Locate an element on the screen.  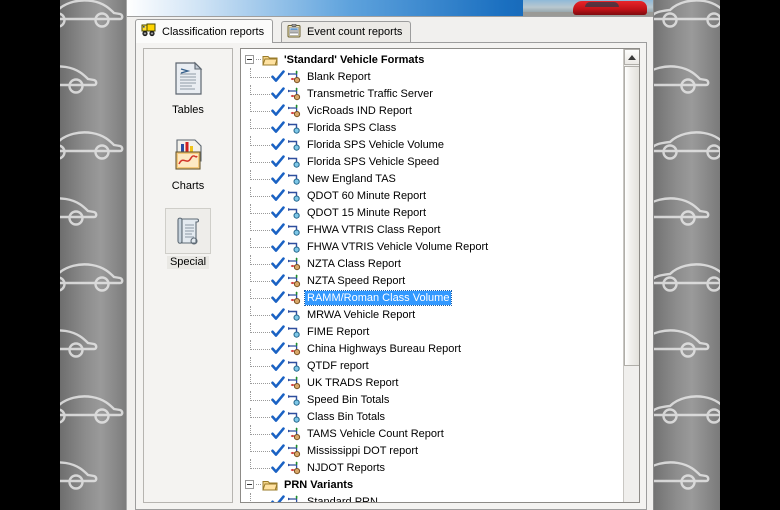
tree-item-row: MRWA Vehicle Report is located at coordinates (432, 314).